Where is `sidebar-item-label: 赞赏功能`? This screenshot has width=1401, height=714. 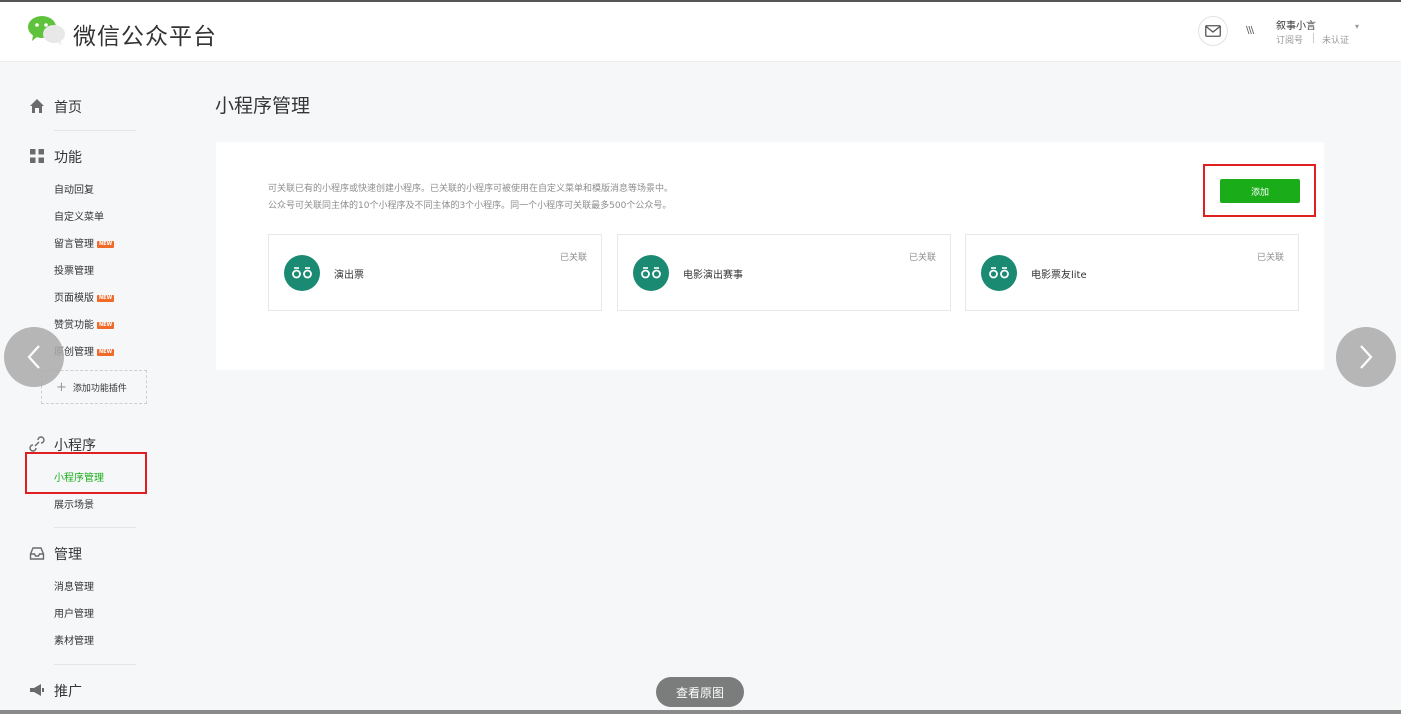
sidebar-item-label: 赞赏功能 is located at coordinates (74, 325).